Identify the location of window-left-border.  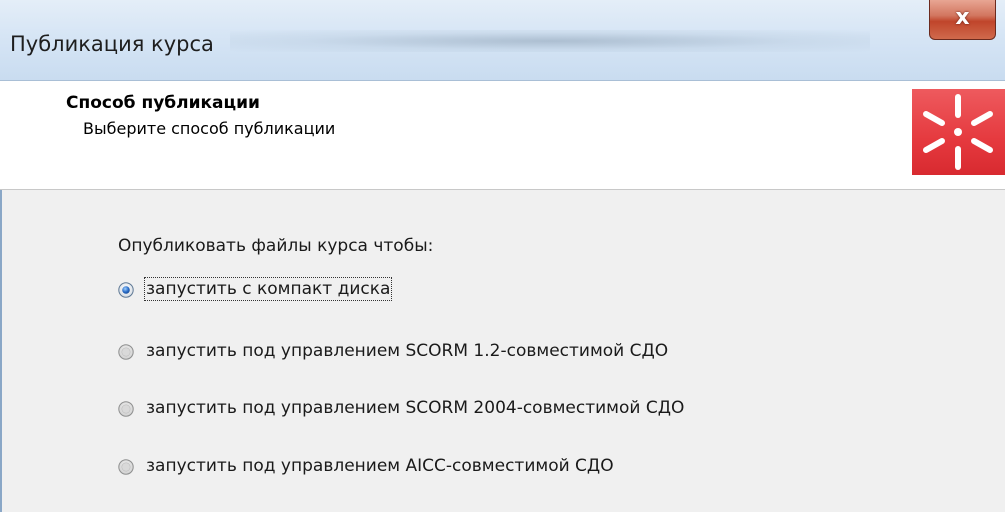
(1, 351).